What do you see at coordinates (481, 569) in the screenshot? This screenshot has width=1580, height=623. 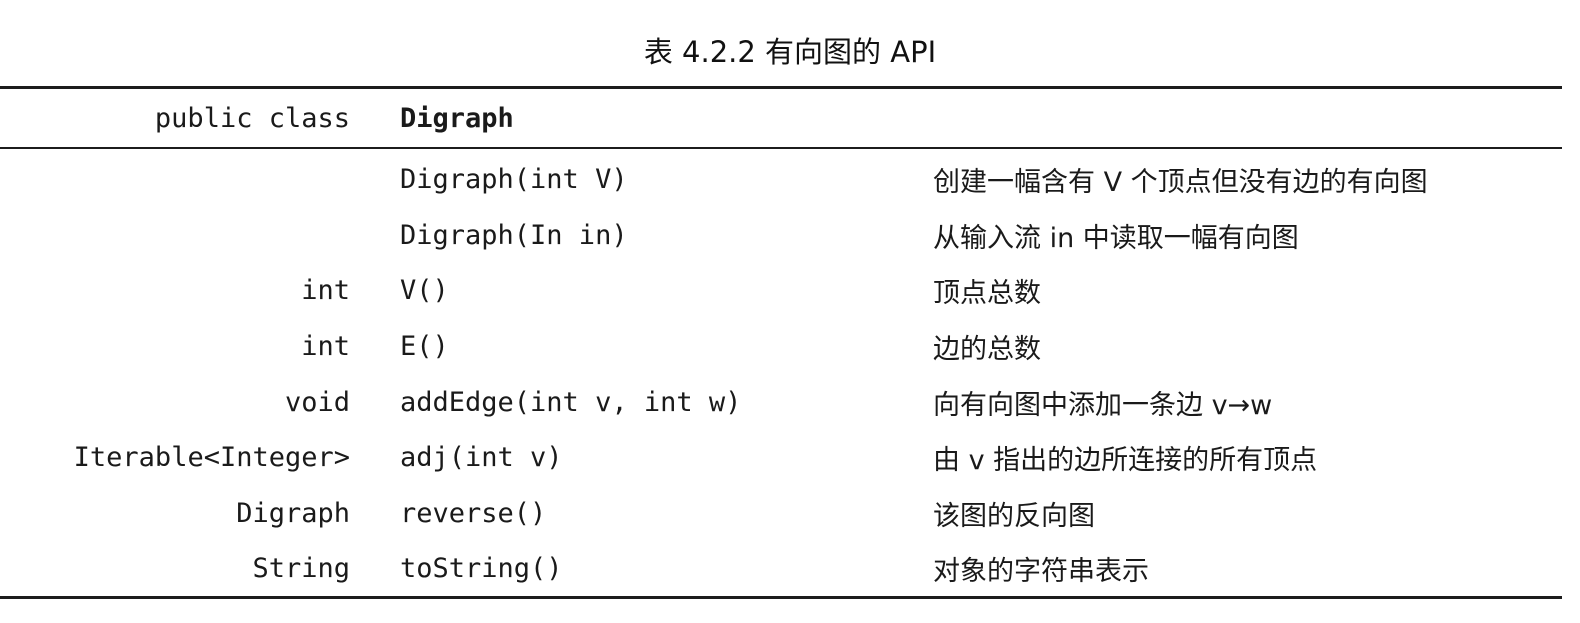 I see `method-signature: toString()` at bounding box center [481, 569].